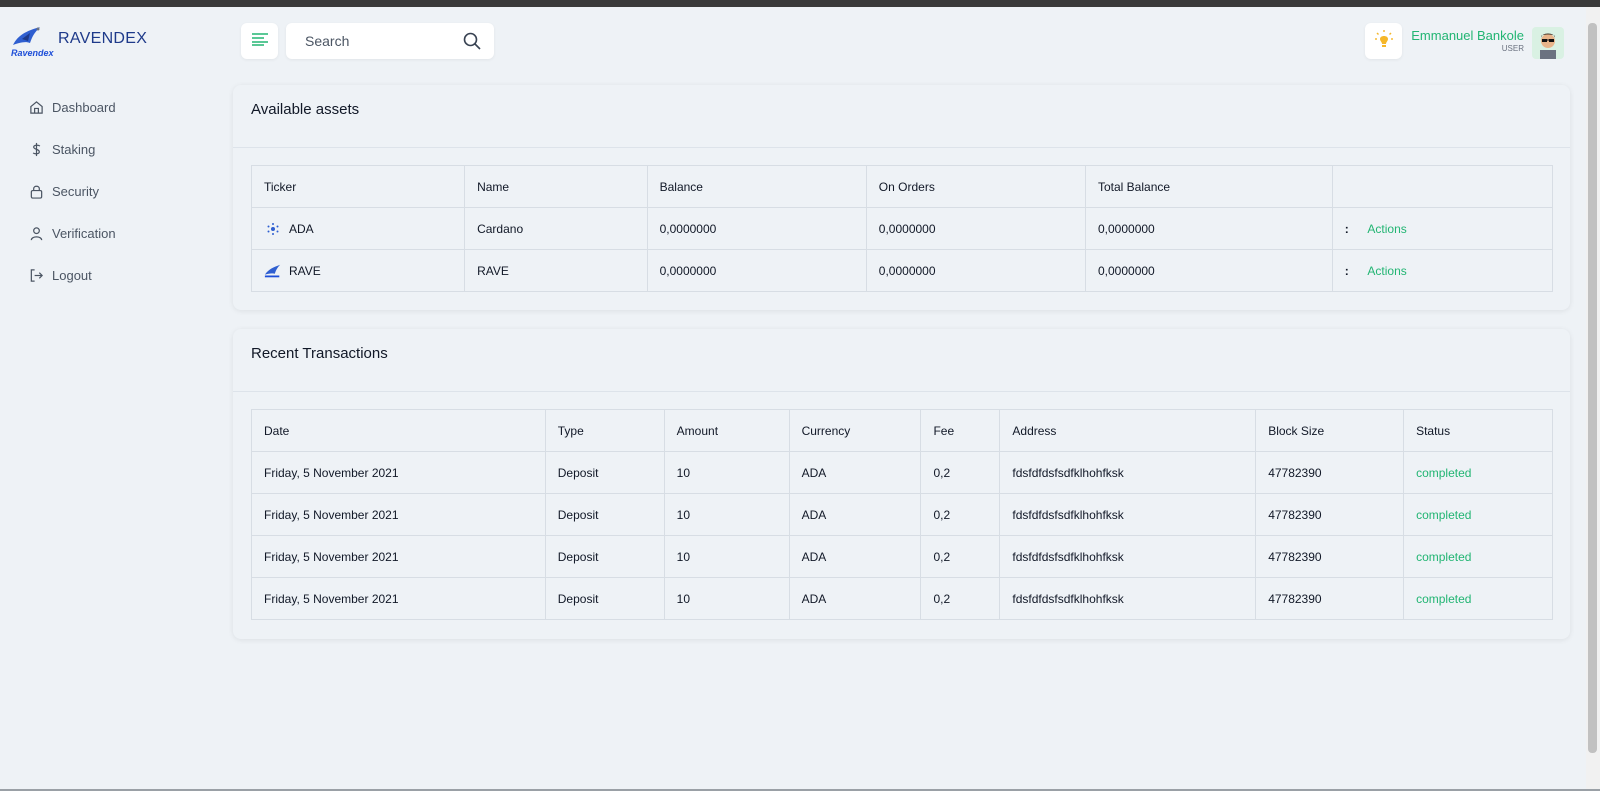  Describe the element at coordinates (319, 353) in the screenshot. I see `card-title: Recent Transactions` at that location.